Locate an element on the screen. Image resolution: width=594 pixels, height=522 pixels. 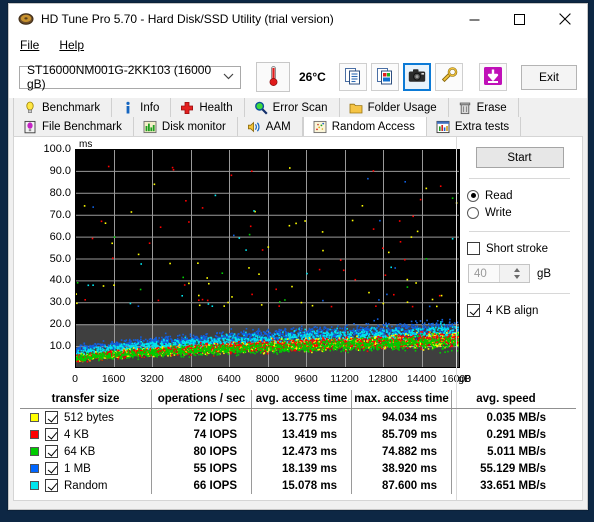
info-icon is located at coordinates (128, 108).